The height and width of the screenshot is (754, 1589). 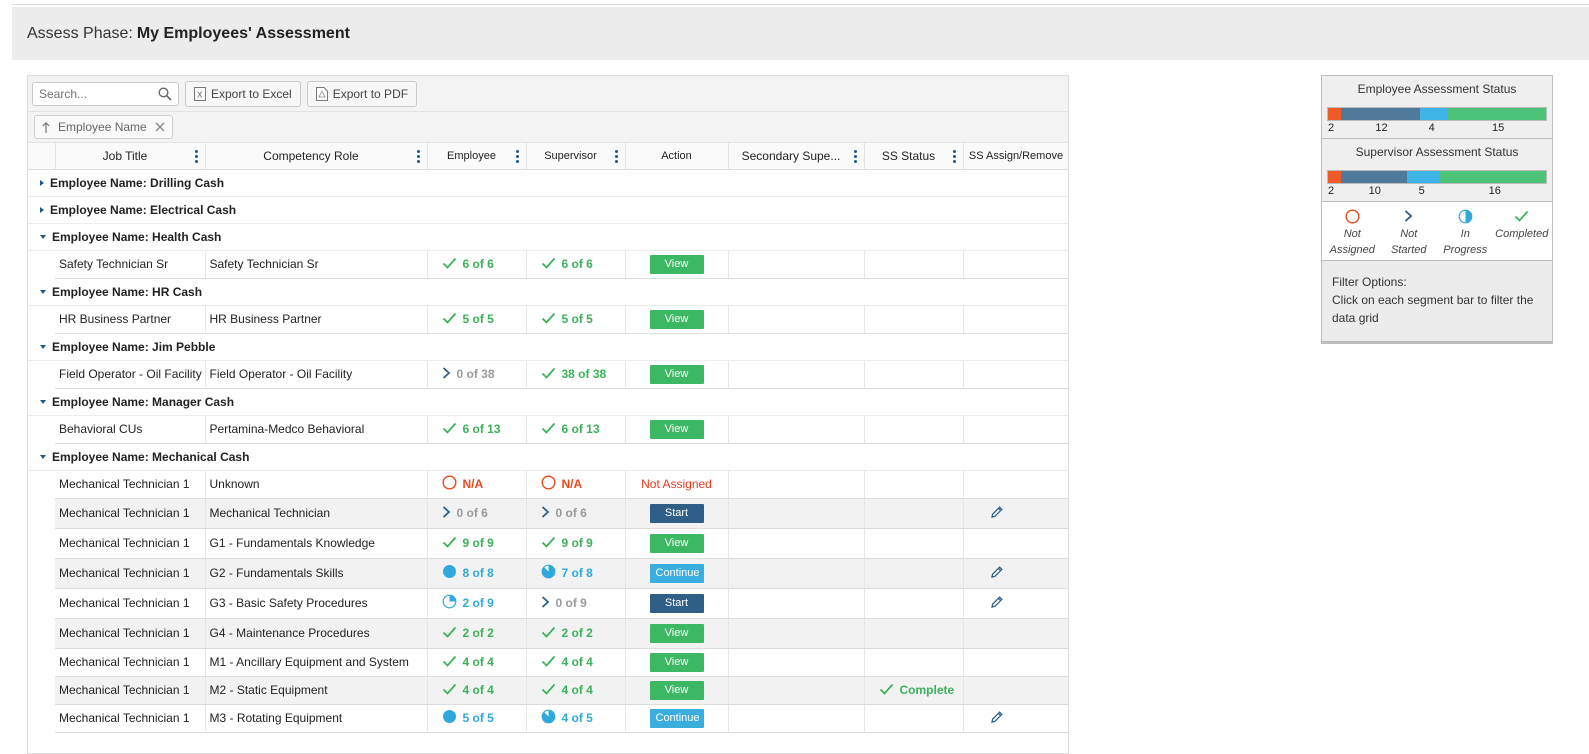 What do you see at coordinates (316, 156) in the screenshot?
I see `column-header-competency-role: Competency Role` at bounding box center [316, 156].